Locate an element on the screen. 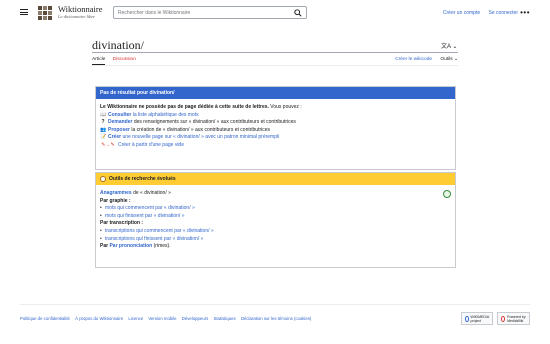 This screenshot has height=344, width=550. intro-rest: Vous pouvez : is located at coordinates (285, 107).